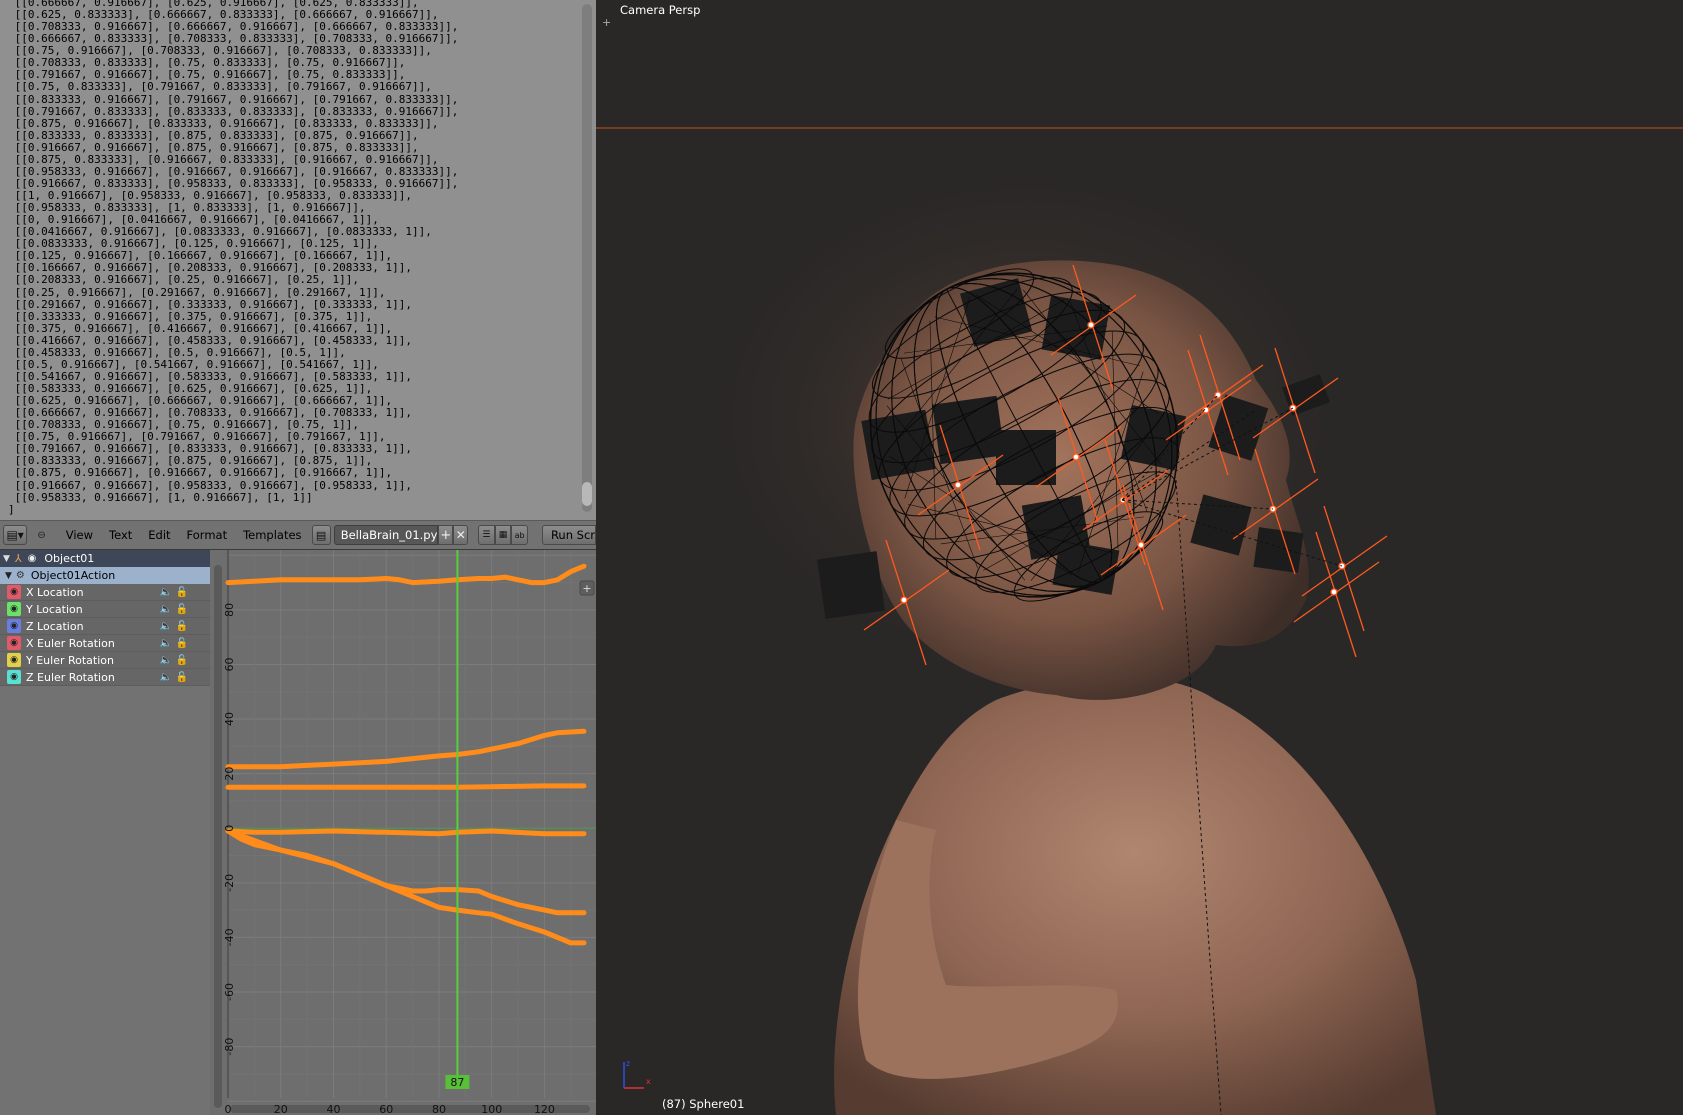 The image size is (1683, 1115). What do you see at coordinates (69, 558) in the screenshot?
I see `channel-object-label: Object01` at bounding box center [69, 558].